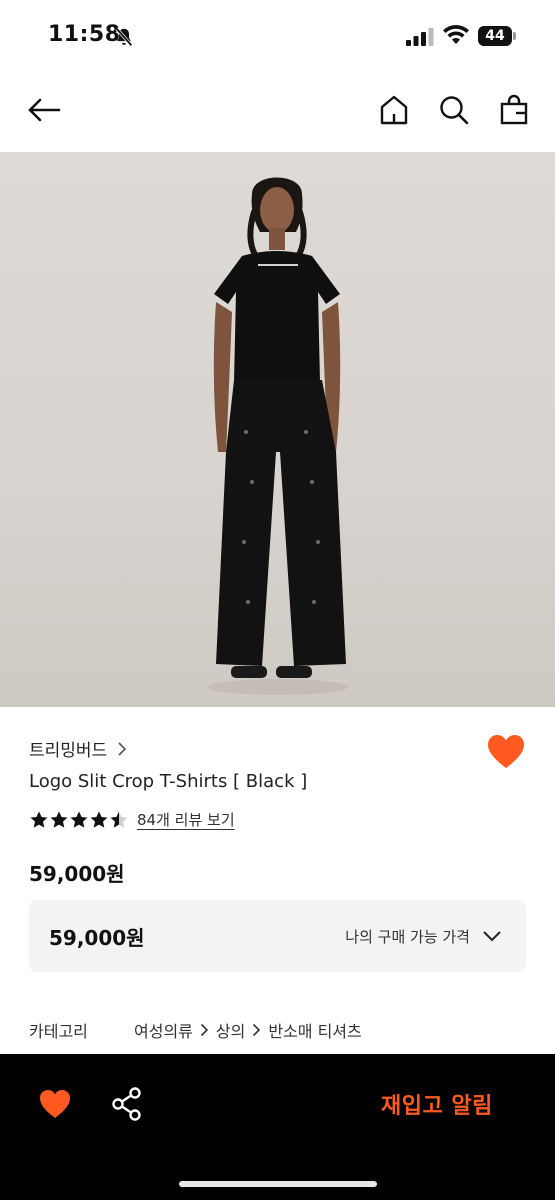 This screenshot has height=1200, width=555. What do you see at coordinates (420, 37) in the screenshot?
I see `cellular-signal-icon` at bounding box center [420, 37].